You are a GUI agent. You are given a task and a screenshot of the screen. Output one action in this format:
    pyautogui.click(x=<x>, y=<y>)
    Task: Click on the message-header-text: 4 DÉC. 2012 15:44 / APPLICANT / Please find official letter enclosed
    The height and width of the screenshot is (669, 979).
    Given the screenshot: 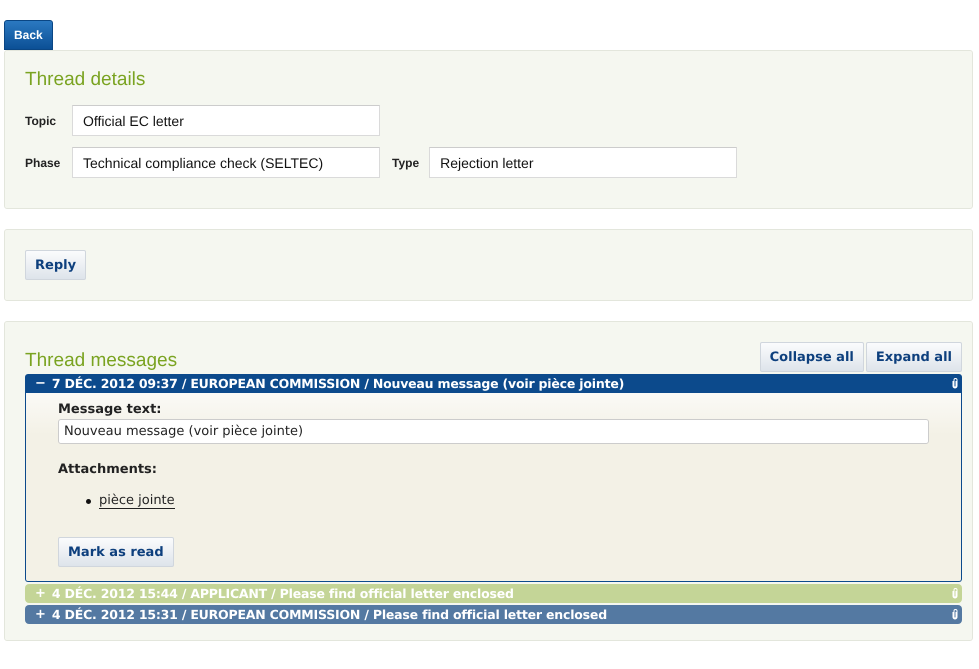 What is the action you would take?
    pyautogui.click(x=283, y=593)
    